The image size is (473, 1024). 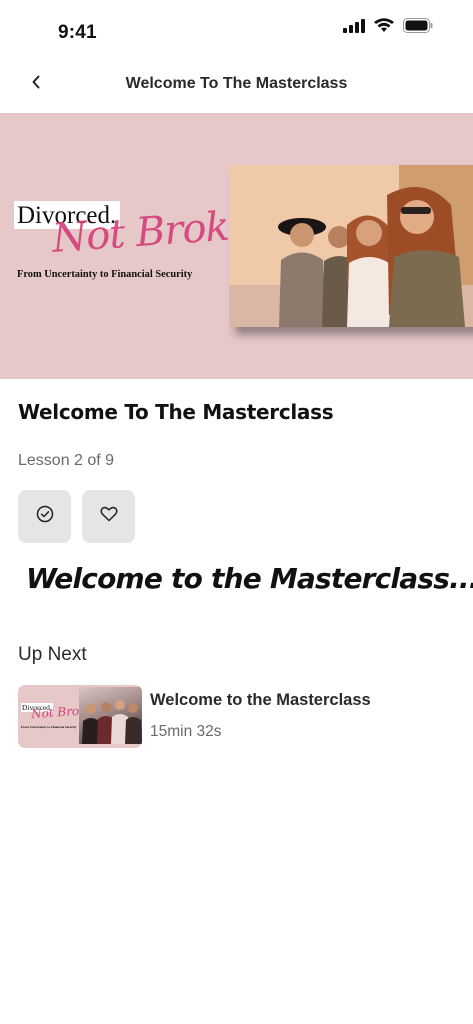 I want to click on brand-tagline: From Uncertainty to Financial Security, so click(x=105, y=274).